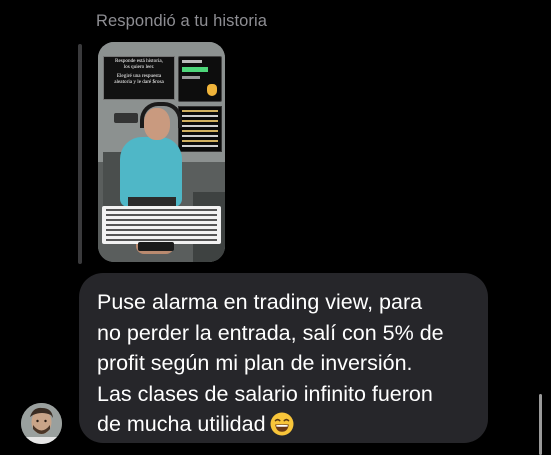 This screenshot has height=455, width=551. I want to click on avatar-image, so click(41, 423).